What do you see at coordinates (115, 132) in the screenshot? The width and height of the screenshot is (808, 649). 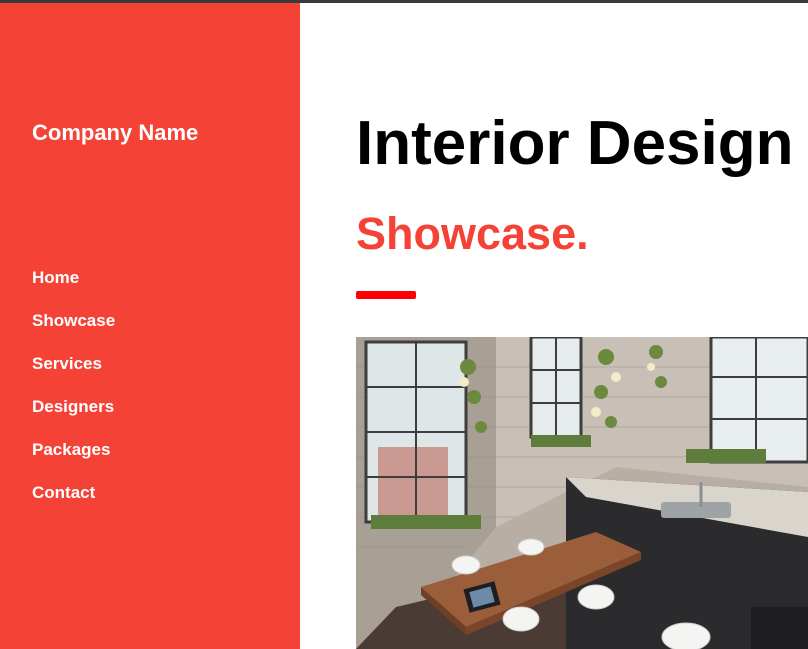 I see `company-name: Company Name` at bounding box center [115, 132].